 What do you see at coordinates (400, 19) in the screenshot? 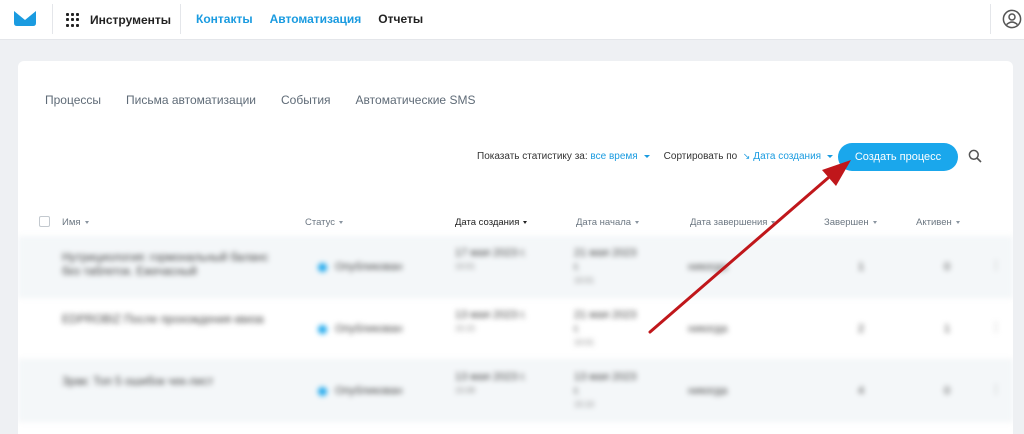
I see `nav-reports: Отчеты` at bounding box center [400, 19].